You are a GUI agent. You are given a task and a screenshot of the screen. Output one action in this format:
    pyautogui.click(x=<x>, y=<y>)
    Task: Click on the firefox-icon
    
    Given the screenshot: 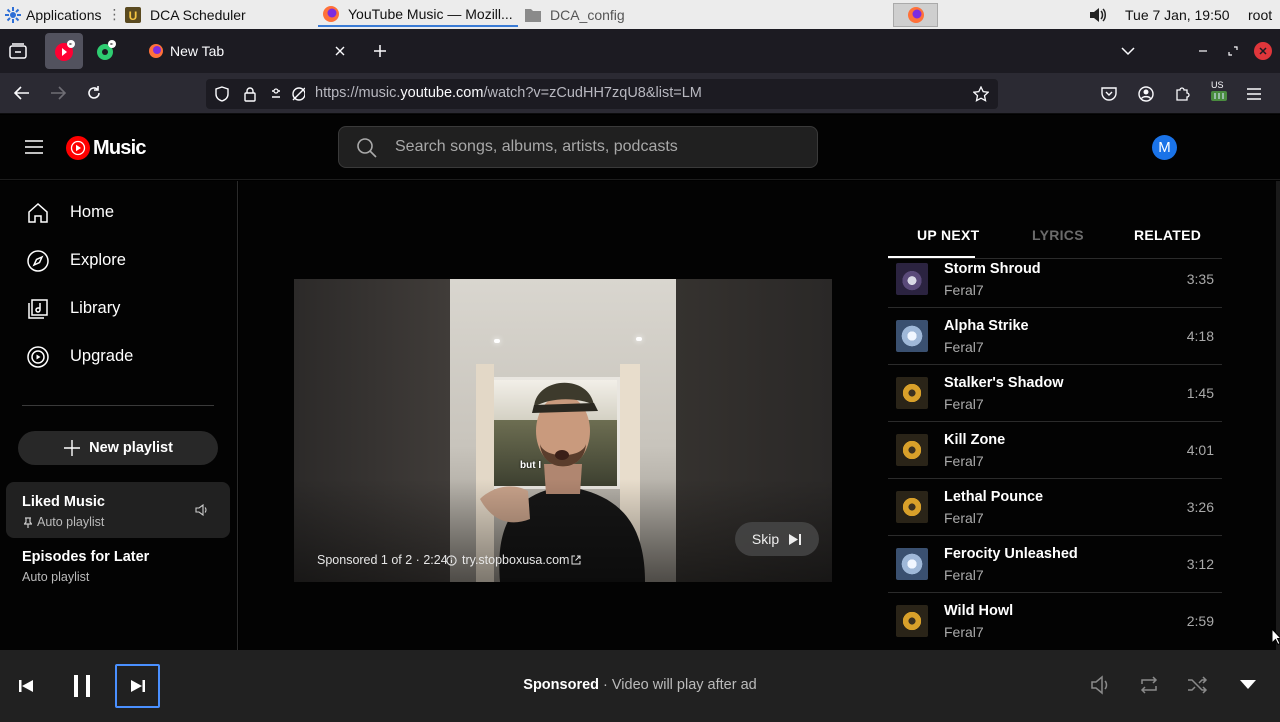 What is the action you would take?
    pyautogui.click(x=156, y=51)
    